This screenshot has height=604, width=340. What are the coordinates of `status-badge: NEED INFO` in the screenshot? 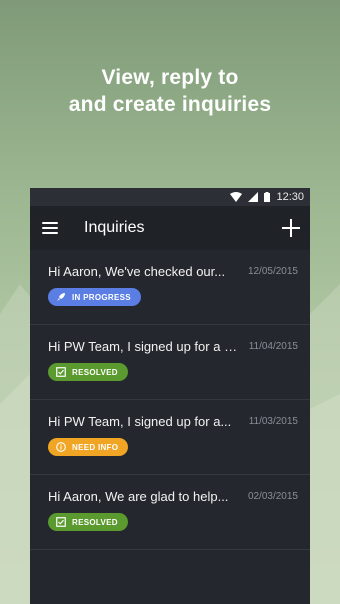 It's located at (88, 447).